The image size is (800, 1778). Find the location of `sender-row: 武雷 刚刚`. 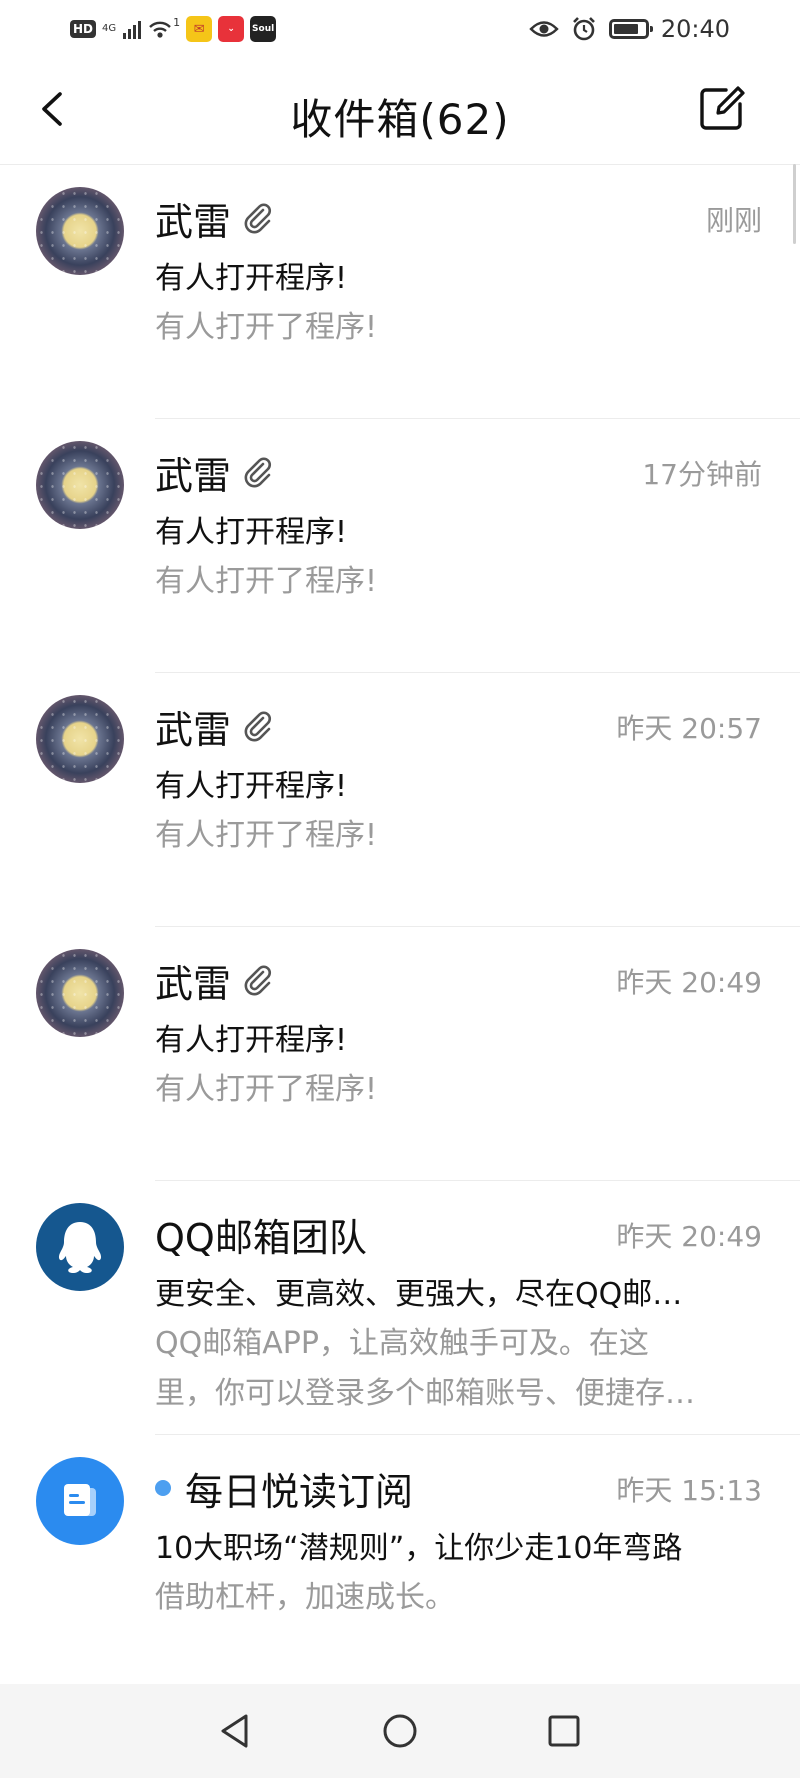

sender-row: 武雷 刚刚 is located at coordinates (458, 218).